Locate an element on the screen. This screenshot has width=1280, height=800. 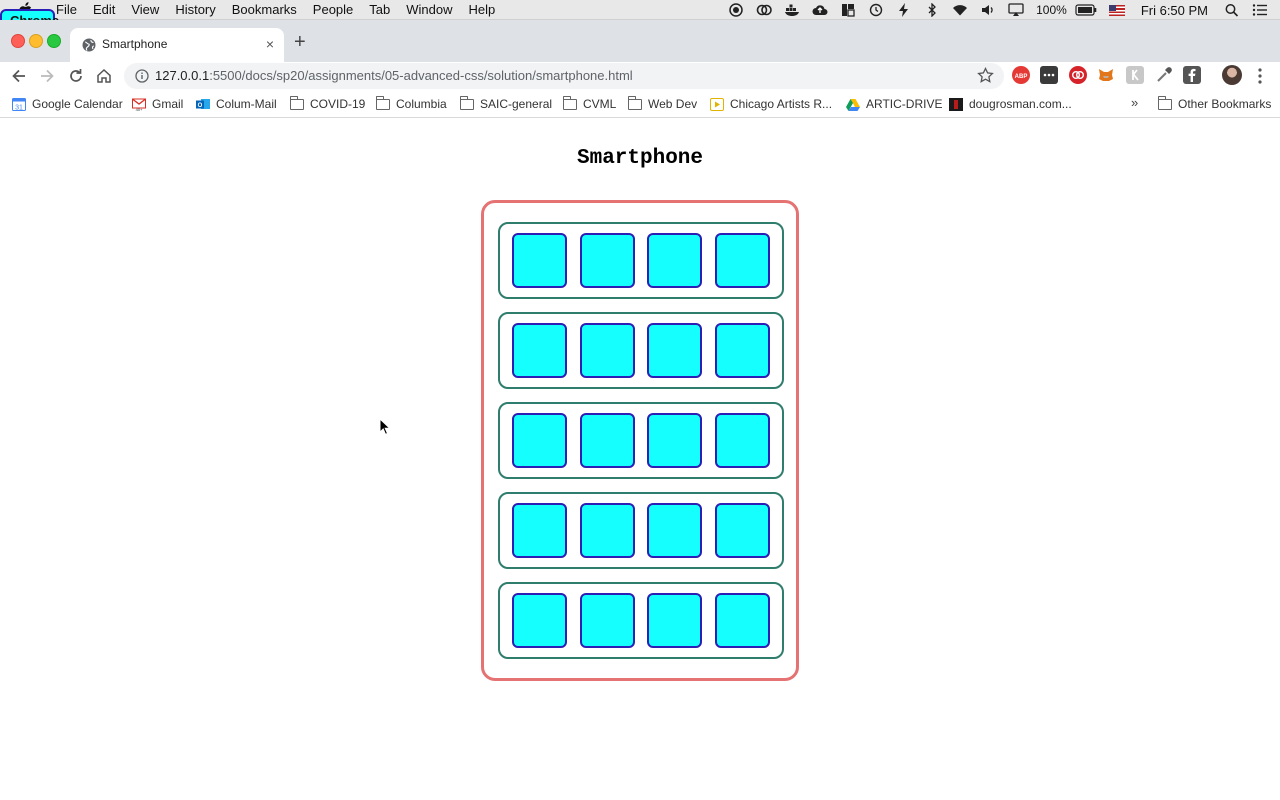
home-icon is located at coordinates (104, 76).